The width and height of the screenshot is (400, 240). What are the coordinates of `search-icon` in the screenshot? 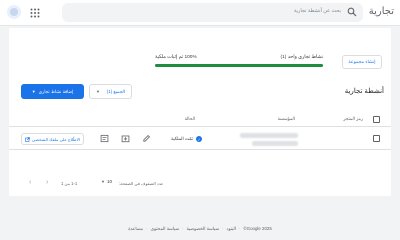 It's located at (352, 12).